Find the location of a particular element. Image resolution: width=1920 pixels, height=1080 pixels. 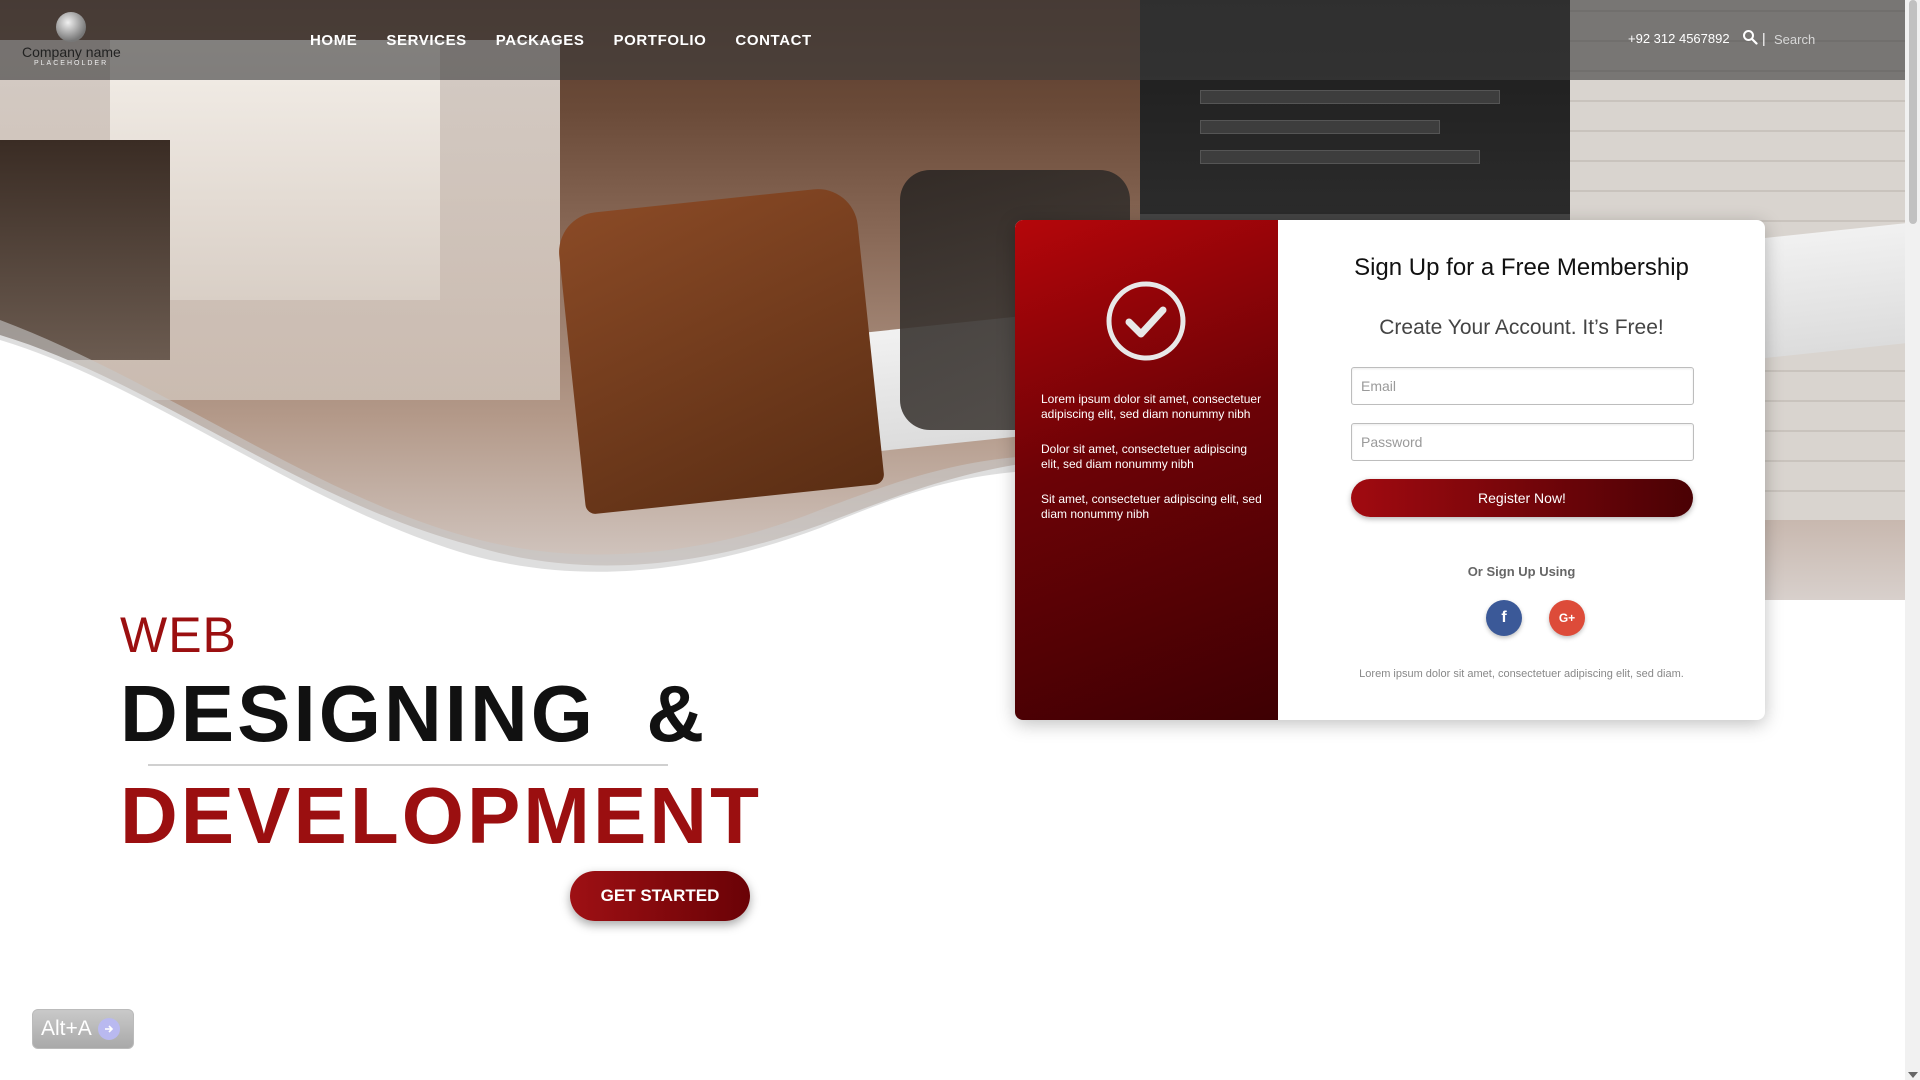

password-field is located at coordinates (1522, 442).